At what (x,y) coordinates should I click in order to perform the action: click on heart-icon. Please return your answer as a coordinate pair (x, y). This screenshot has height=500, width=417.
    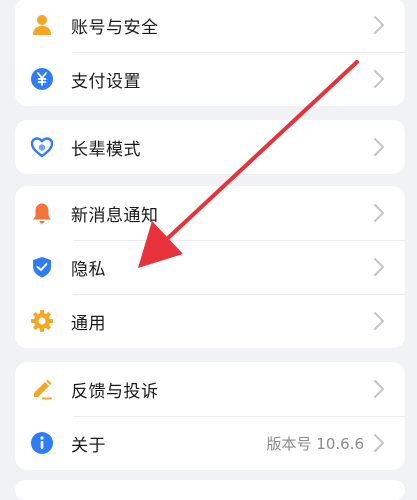
    Looking at the image, I should click on (42, 147).